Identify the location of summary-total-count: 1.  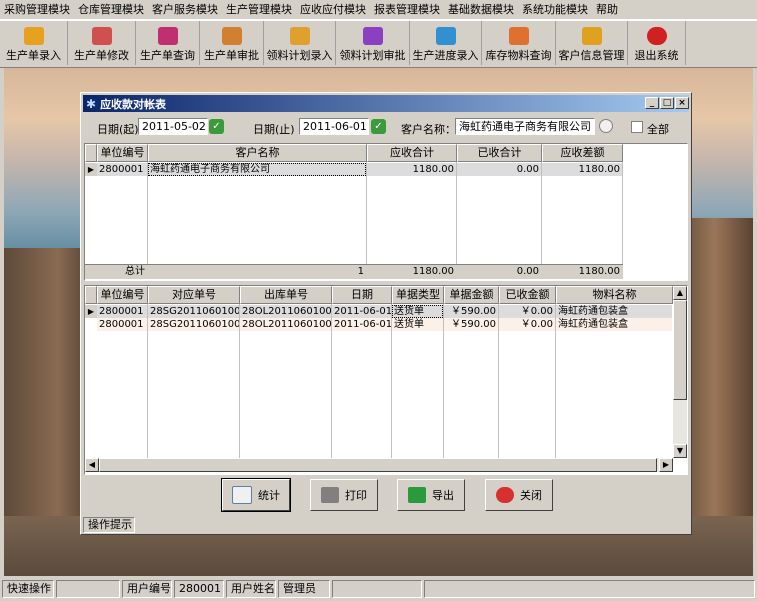
(360, 271).